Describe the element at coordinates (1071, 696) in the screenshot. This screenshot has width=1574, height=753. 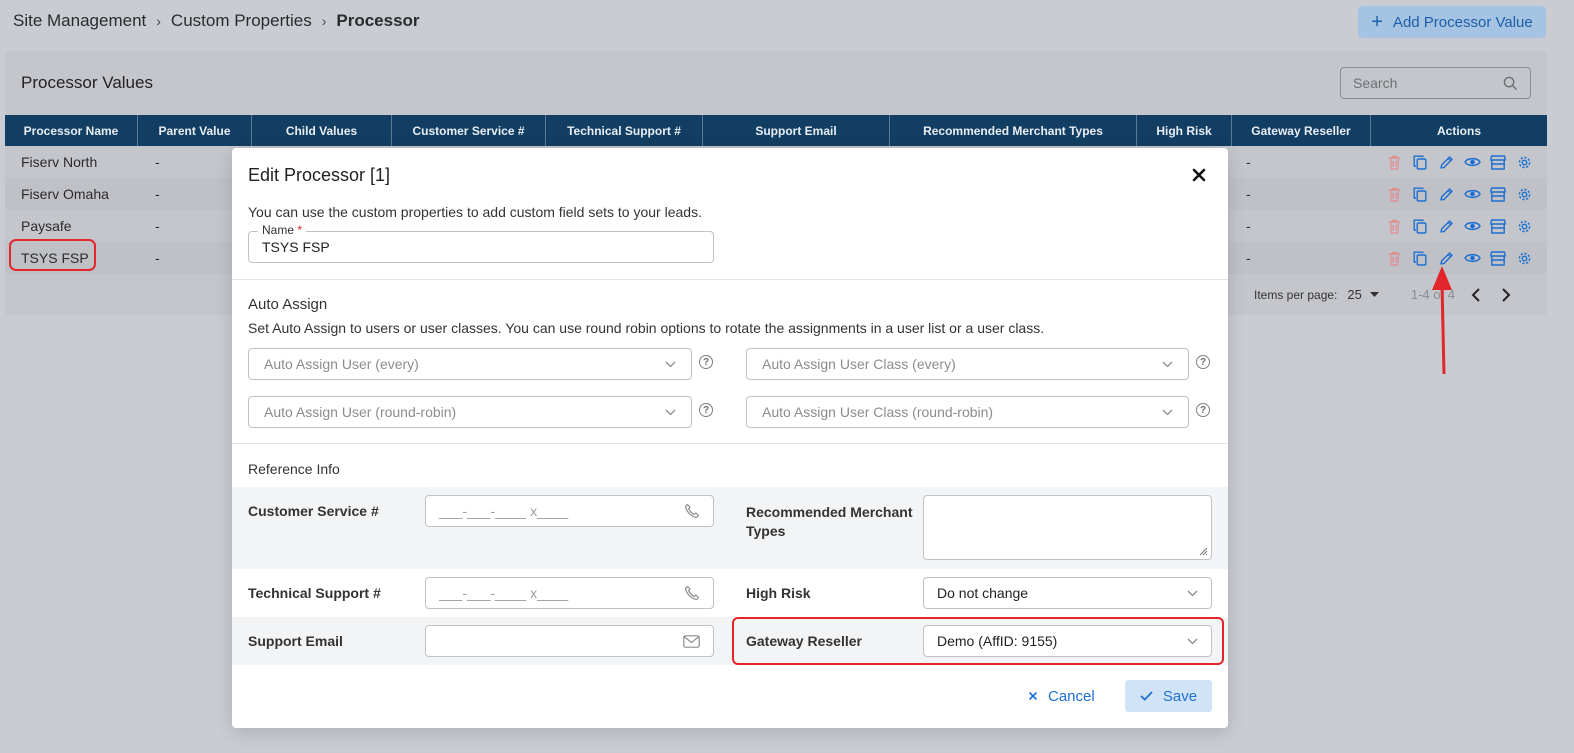
I see `cancel-label: Cancel` at that location.